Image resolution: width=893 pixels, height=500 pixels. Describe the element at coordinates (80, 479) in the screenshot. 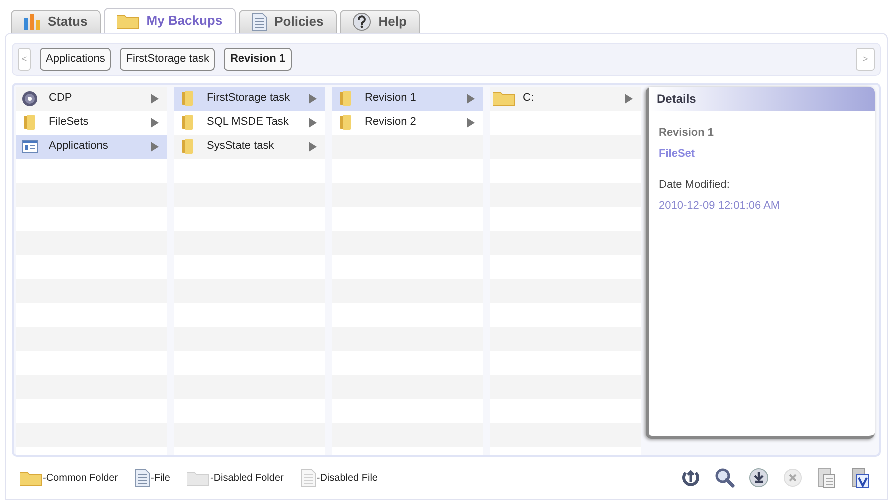

I see `legend-label: -Common Folder` at that location.